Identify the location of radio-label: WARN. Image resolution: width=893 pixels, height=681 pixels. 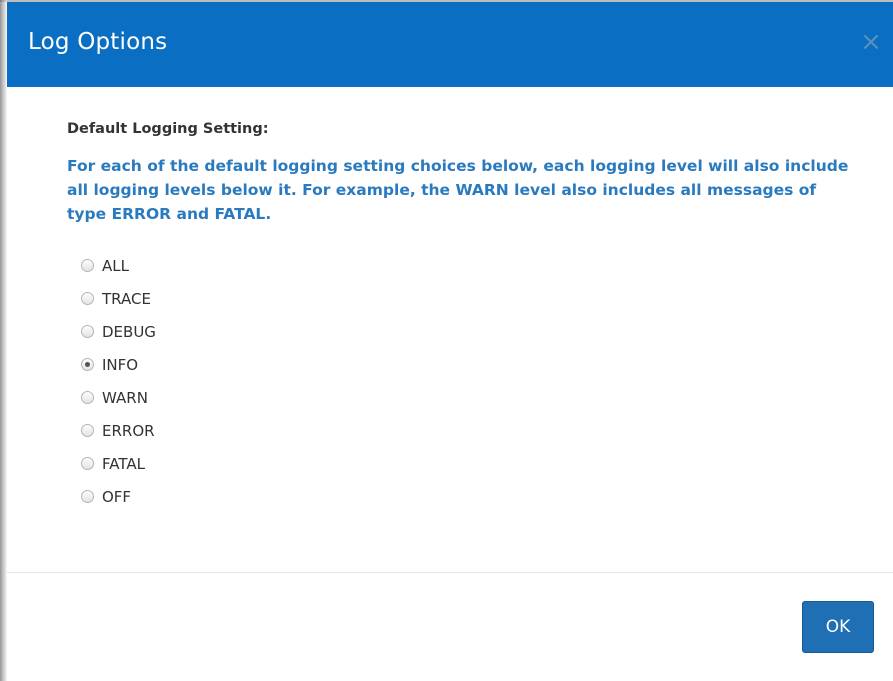
(125, 397).